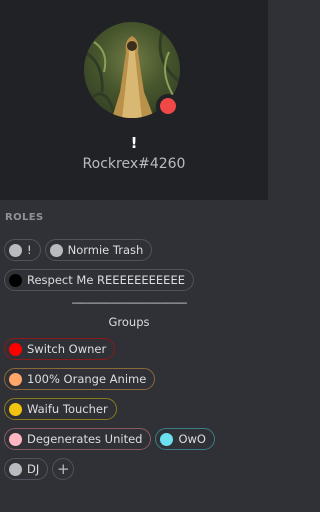 The width and height of the screenshot is (320, 512). I want to click on user-tag: Rockrex#4260, so click(134, 164).